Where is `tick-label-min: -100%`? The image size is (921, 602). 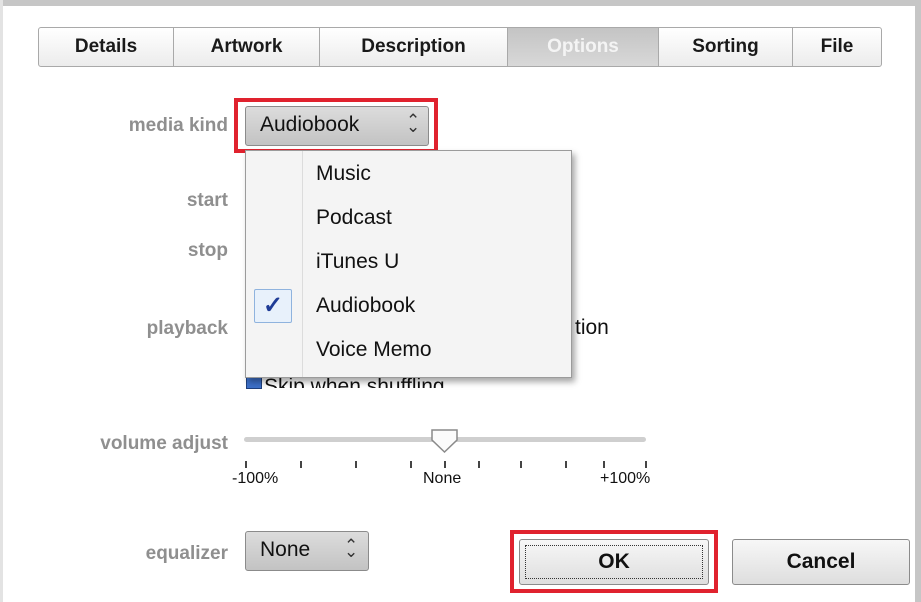 tick-label-min: -100% is located at coordinates (255, 478).